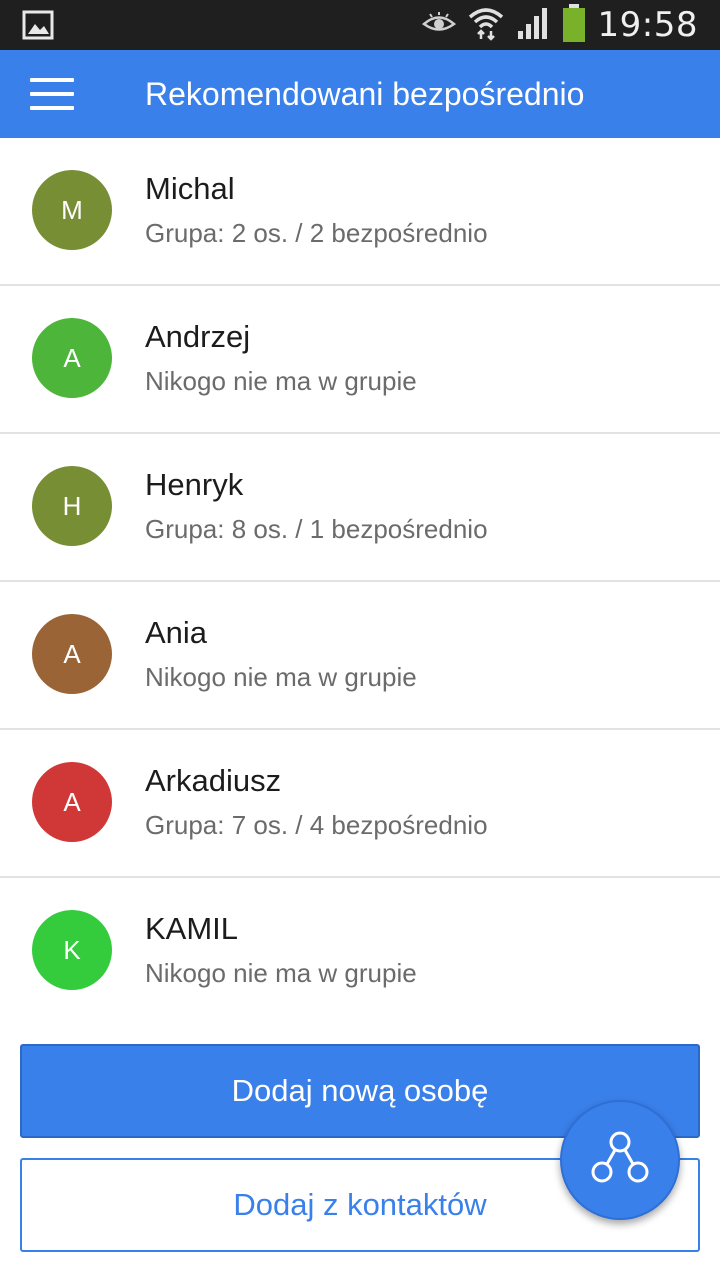  Describe the element at coordinates (190, 188) in the screenshot. I see `person-name: Michal` at that location.